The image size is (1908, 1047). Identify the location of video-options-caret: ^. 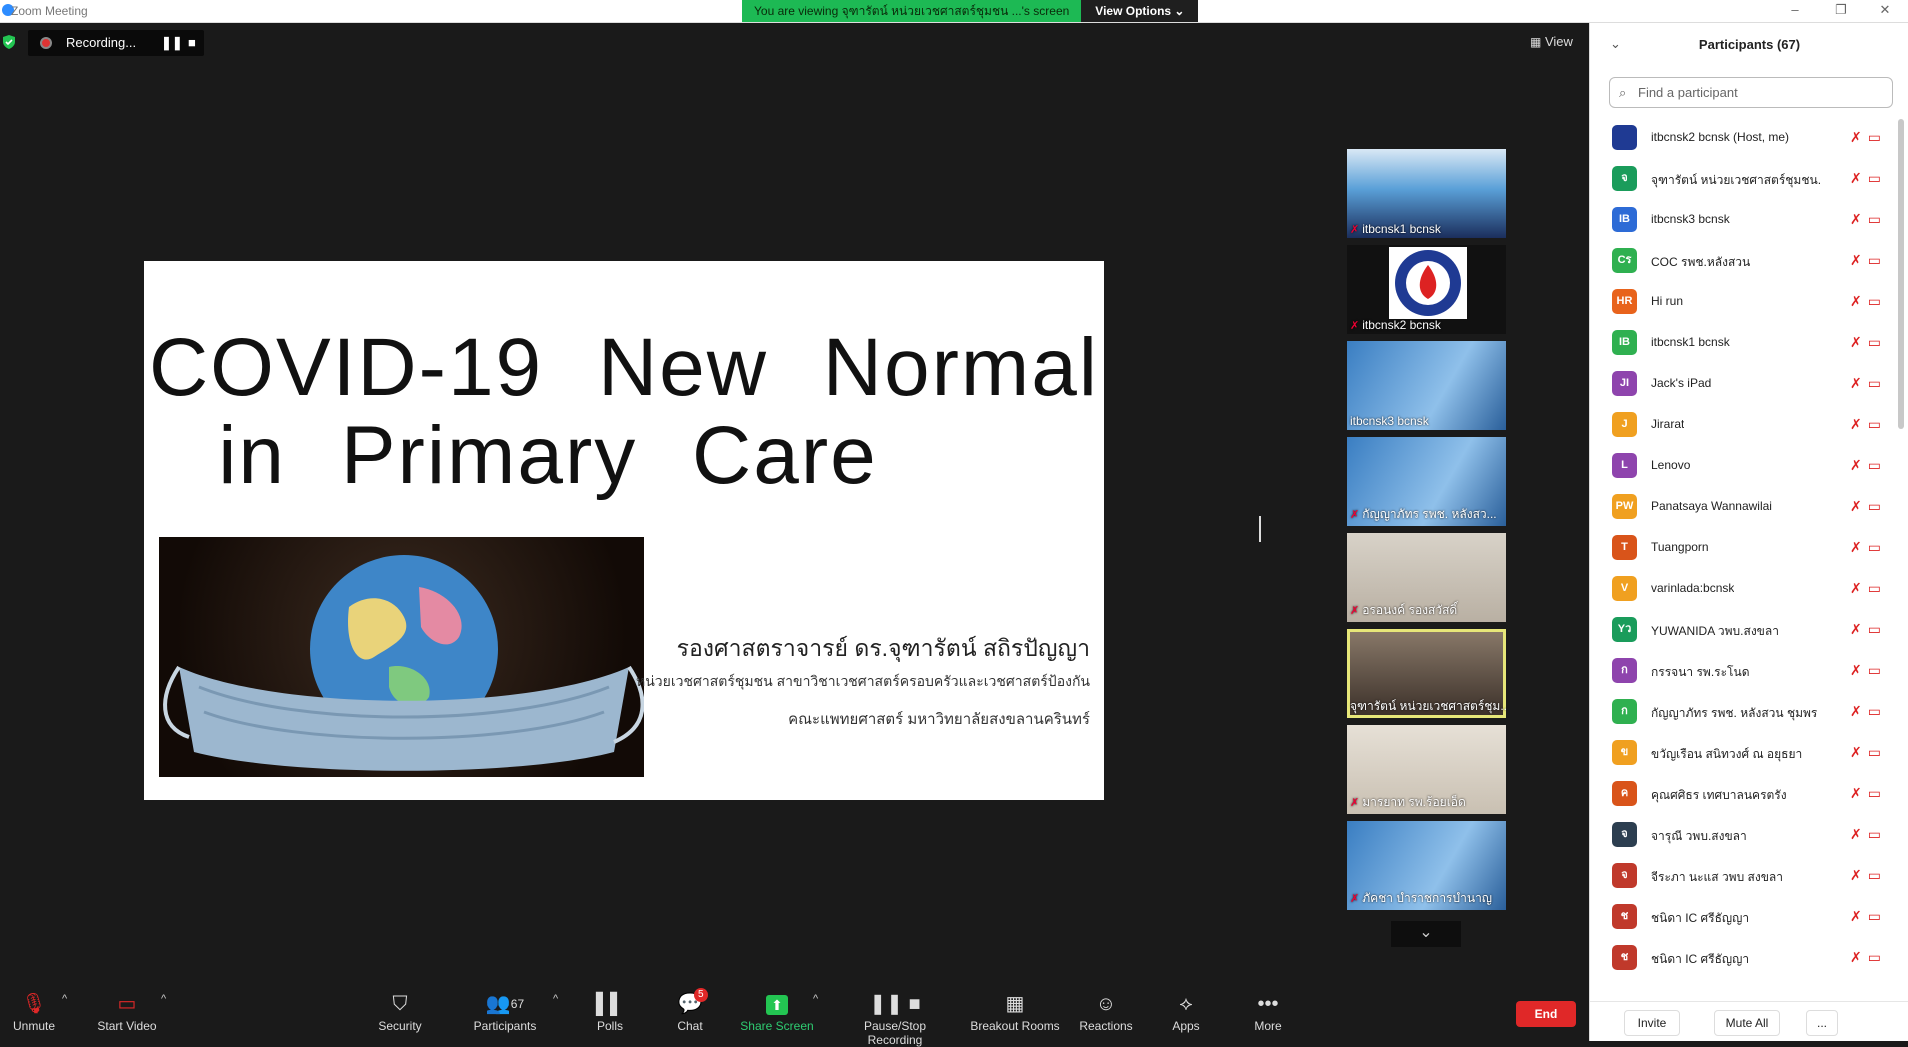
(163, 999).